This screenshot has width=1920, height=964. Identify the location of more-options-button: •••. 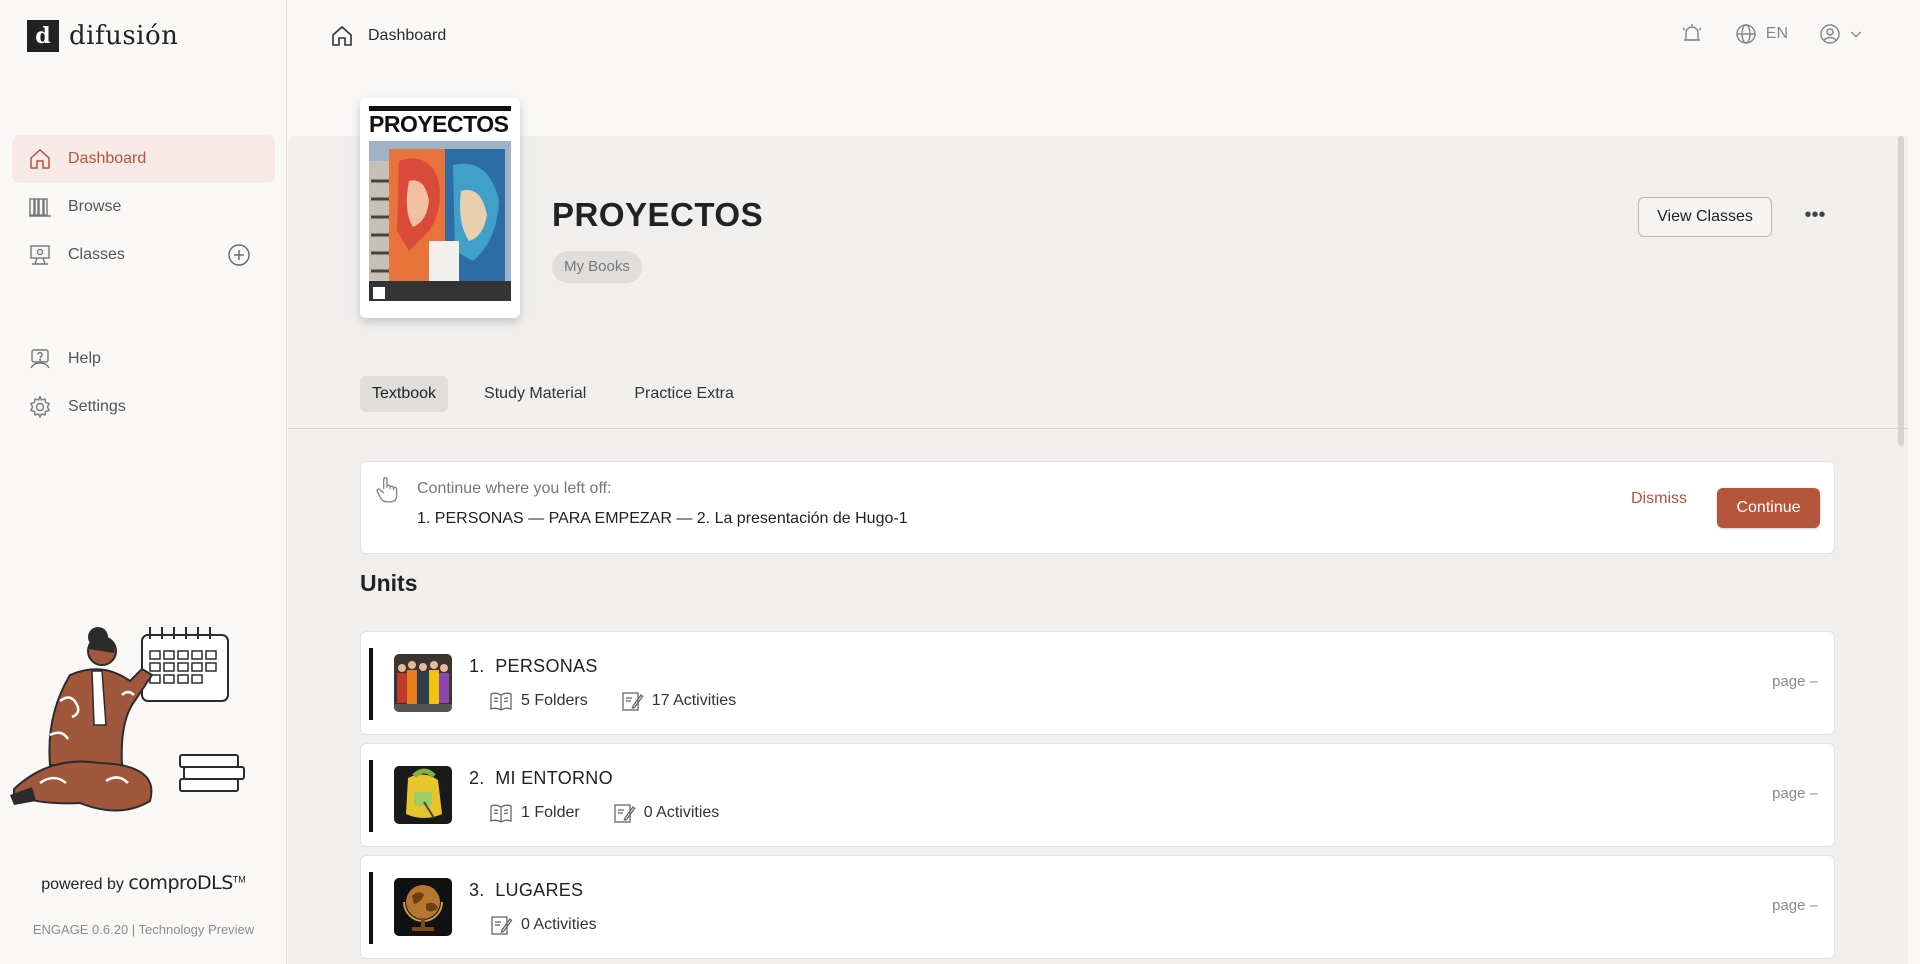
(1815, 217).